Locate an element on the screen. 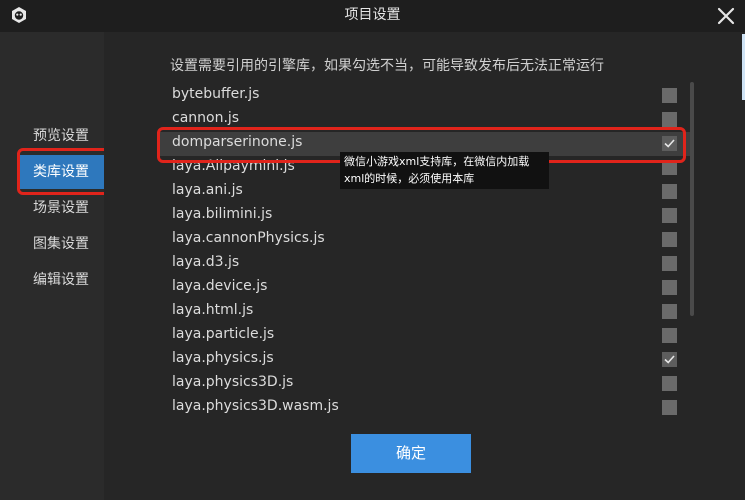 The width and height of the screenshot is (745, 500). tooltip-line-1: 微信小游戏xml支持库，在微信内加载 is located at coordinates (437, 161).